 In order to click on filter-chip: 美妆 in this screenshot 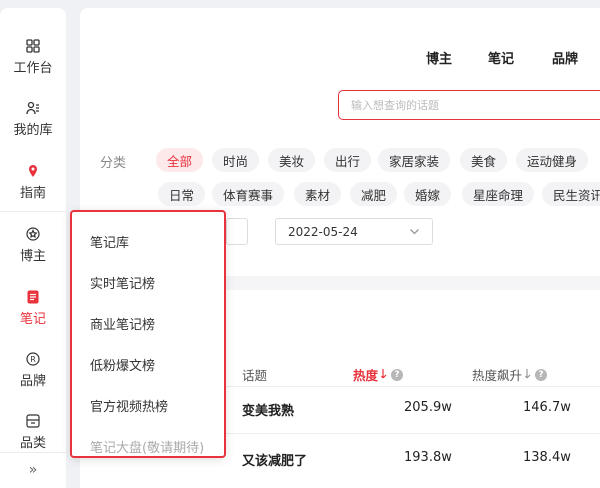, I will do `click(292, 160)`.